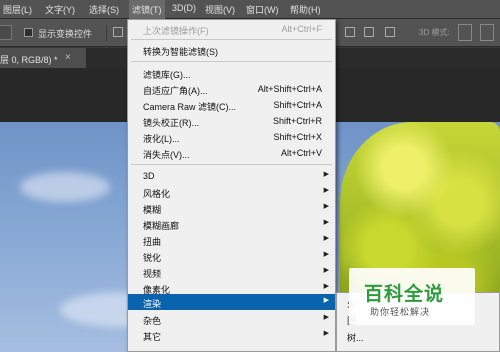  What do you see at coordinates (180, 52) in the screenshot?
I see `menu-item-label: 转换为智能滤镜(S)` at bounding box center [180, 52].